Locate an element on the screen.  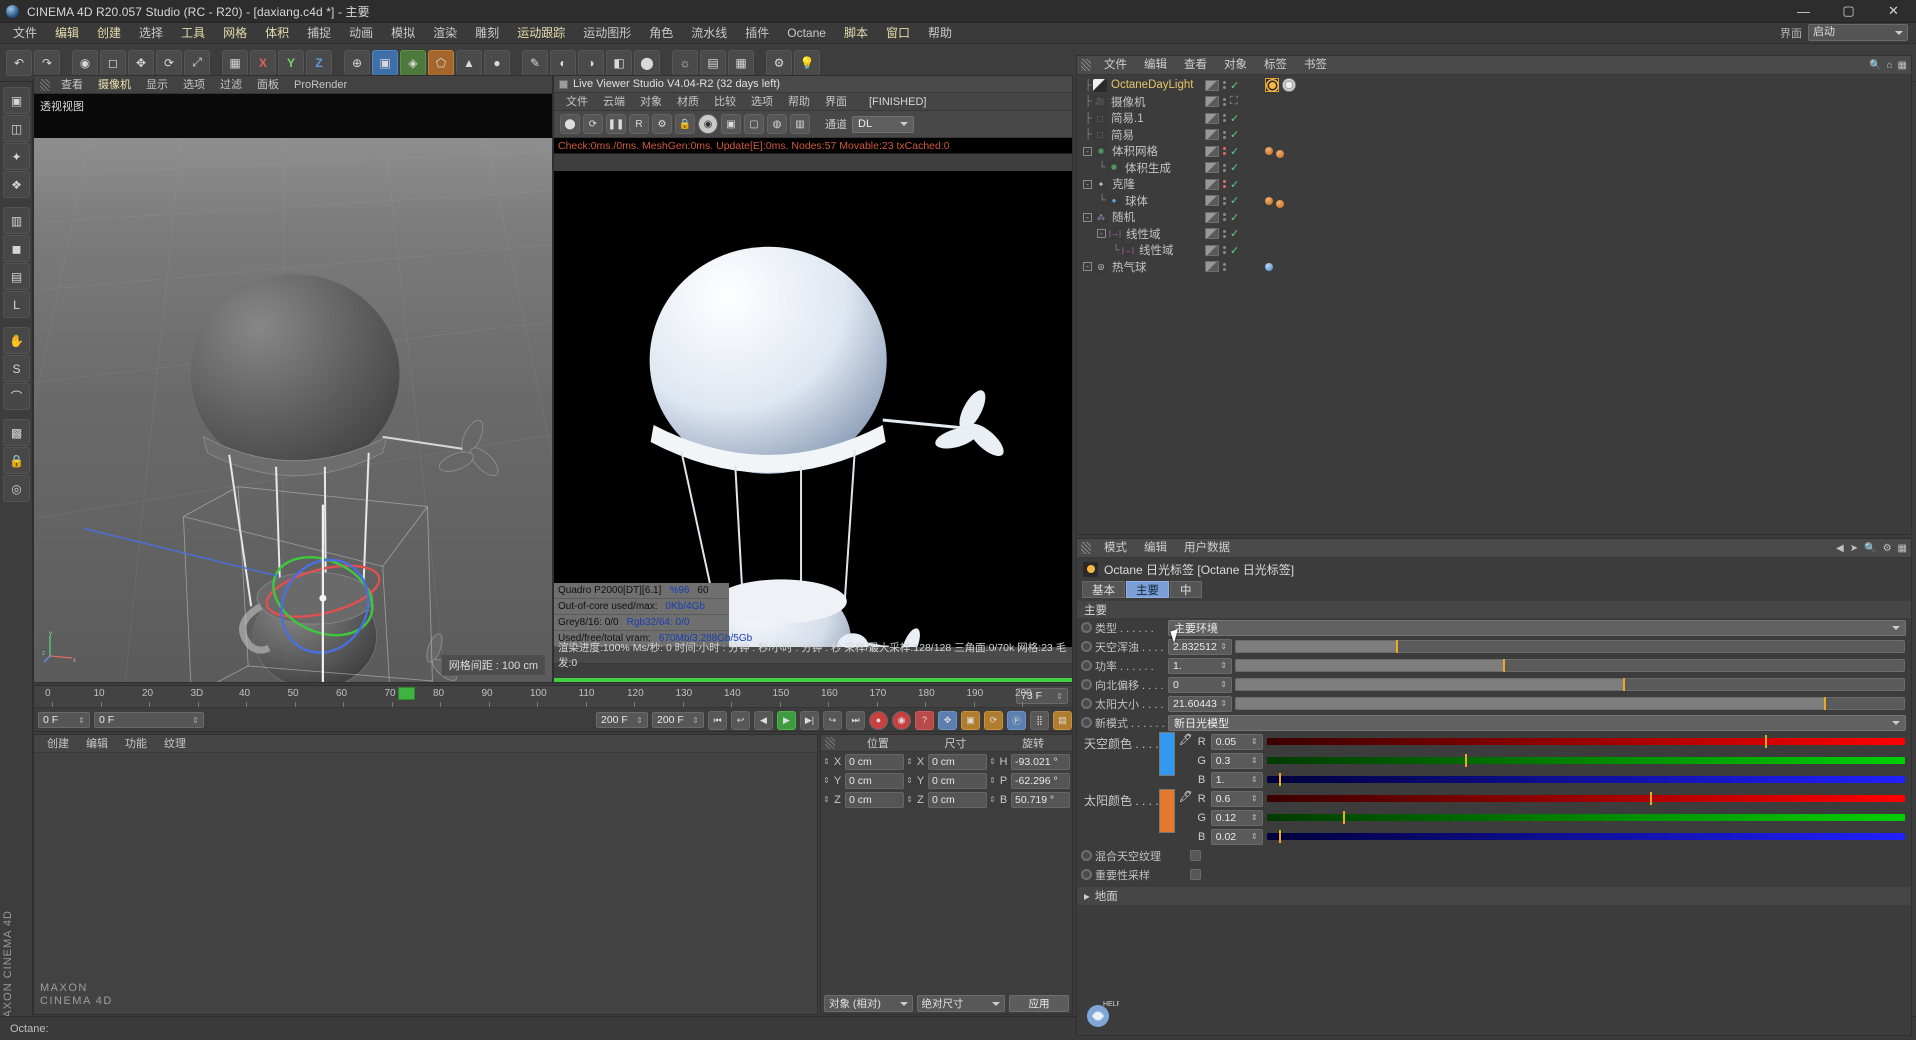
parameter-dropdown: 新日光模型 is located at coordinates (1537, 722).